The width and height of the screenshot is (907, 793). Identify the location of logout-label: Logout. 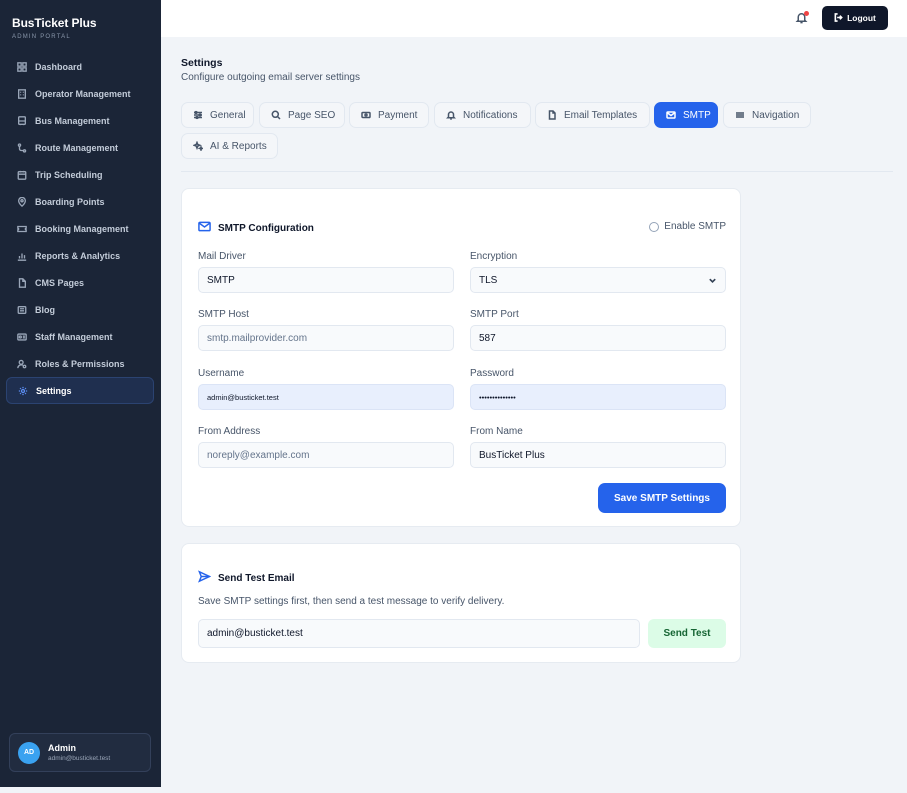
(861, 18).